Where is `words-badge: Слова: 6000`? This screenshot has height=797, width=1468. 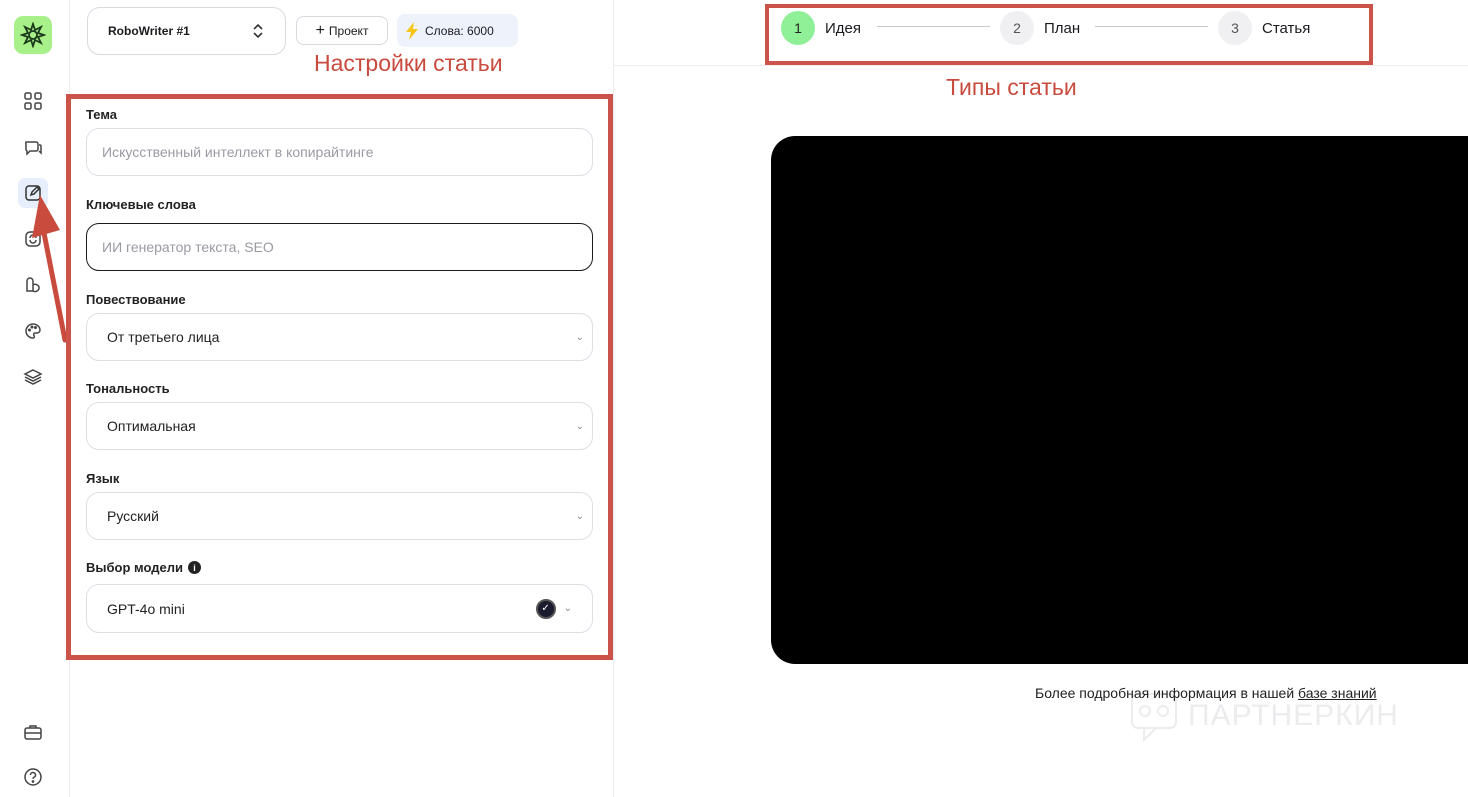
words-badge: Слова: 6000 is located at coordinates (457, 30).